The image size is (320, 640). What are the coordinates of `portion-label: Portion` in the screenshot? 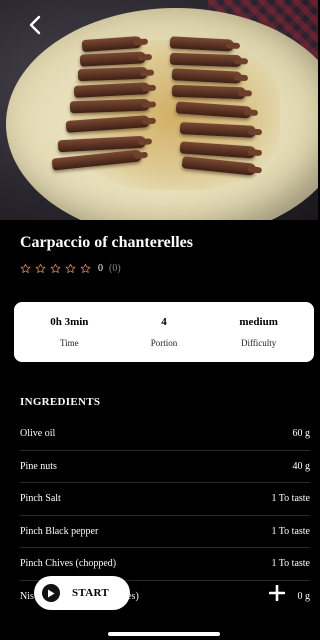 It's located at (164, 343).